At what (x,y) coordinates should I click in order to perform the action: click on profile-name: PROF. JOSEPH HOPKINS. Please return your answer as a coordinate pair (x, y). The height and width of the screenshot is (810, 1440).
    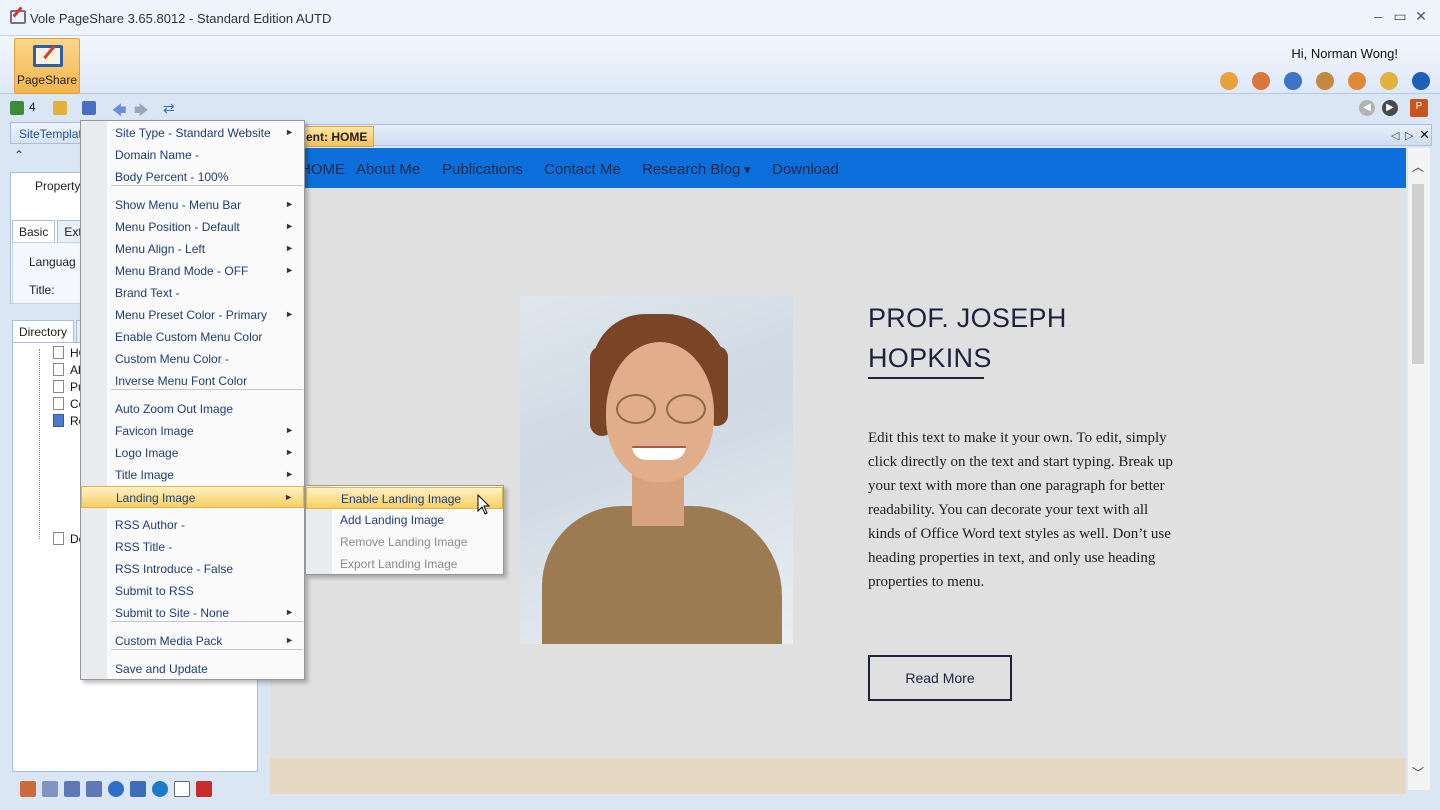
    Looking at the image, I should click on (967, 338).